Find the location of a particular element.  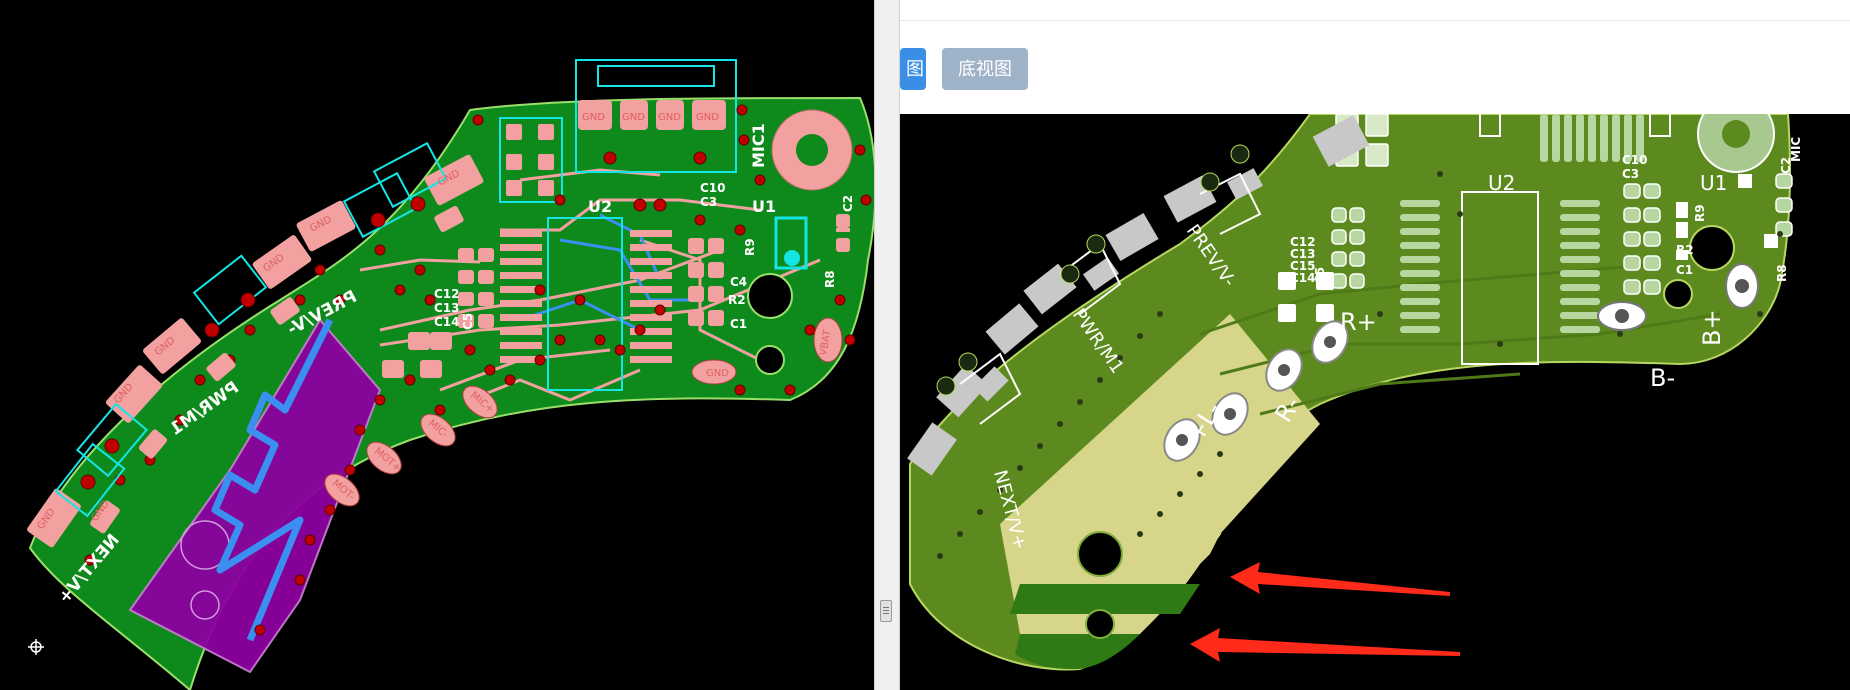

u1-pad is located at coordinates (792, 258).